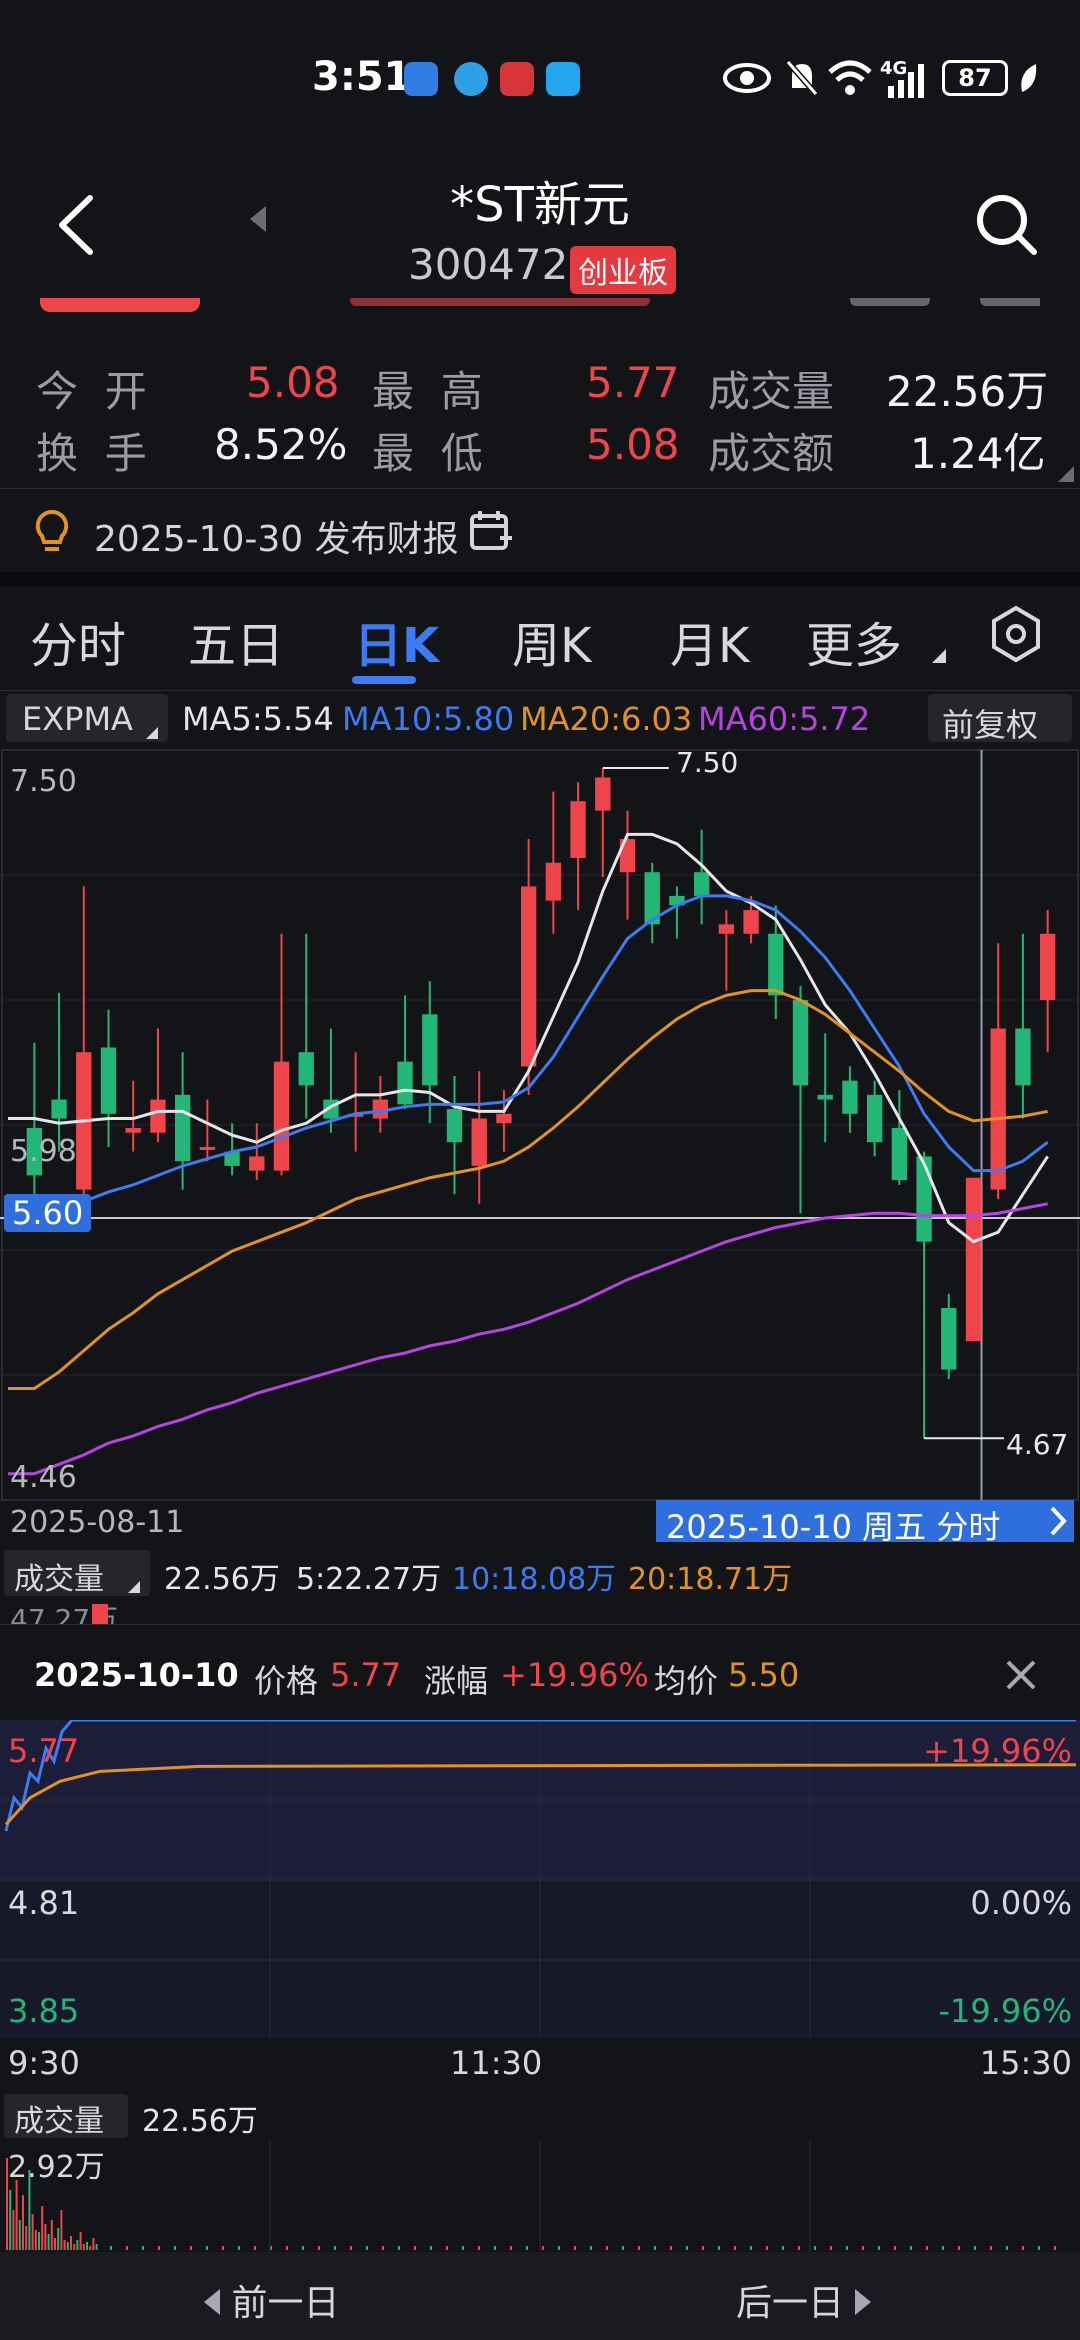 The width and height of the screenshot is (1080, 2340). What do you see at coordinates (271, 2300) in the screenshot?
I see `prev-day-button: 前一日` at bounding box center [271, 2300].